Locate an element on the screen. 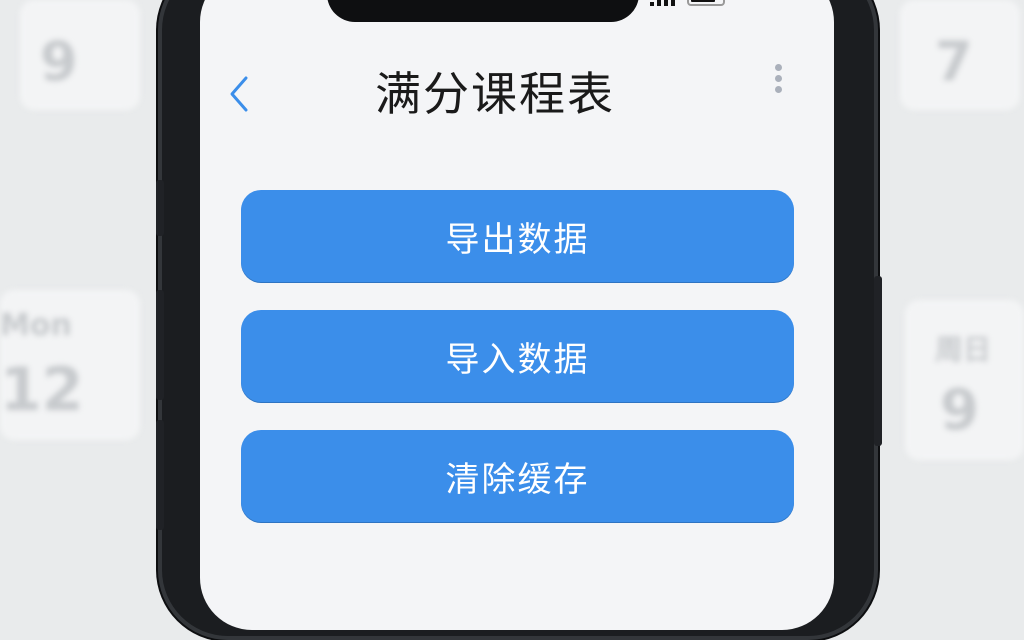  background-key-number: 7 is located at coordinates (954, 61).